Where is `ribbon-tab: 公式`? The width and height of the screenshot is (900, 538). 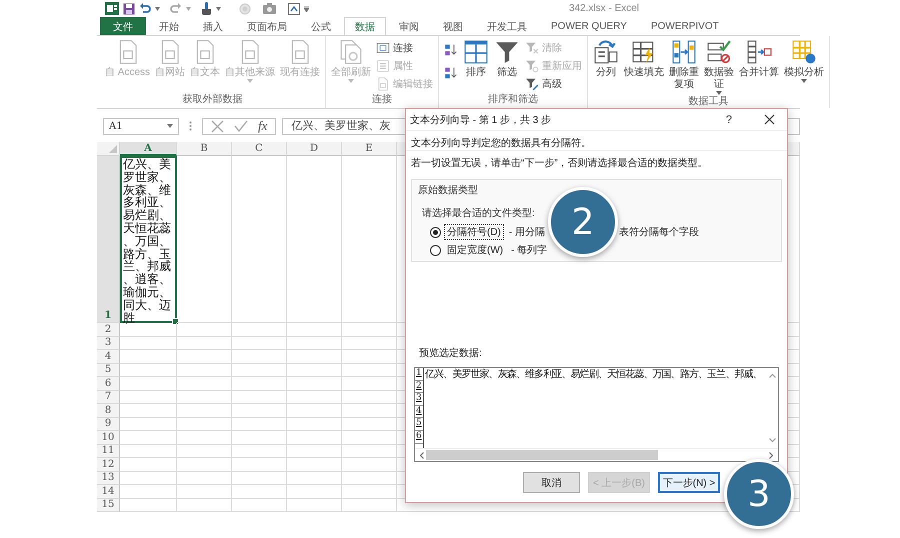
ribbon-tab: 公式 is located at coordinates (321, 26).